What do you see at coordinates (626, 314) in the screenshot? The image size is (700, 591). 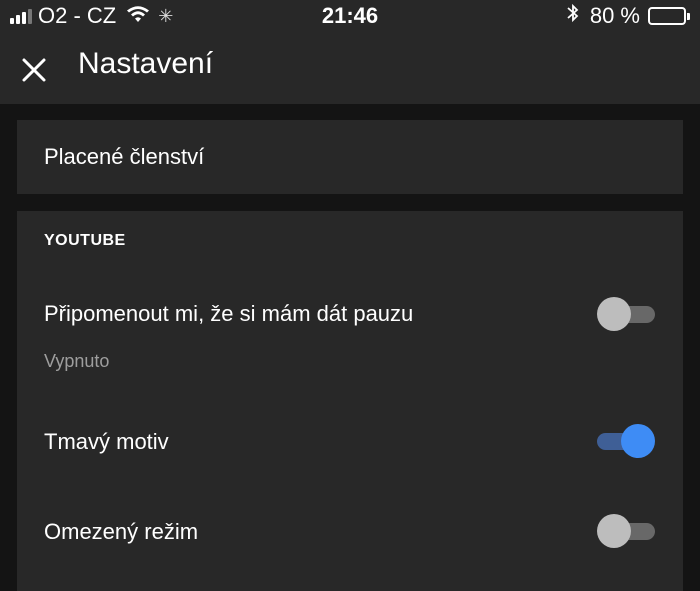 I see `break-reminder-toggle` at bounding box center [626, 314].